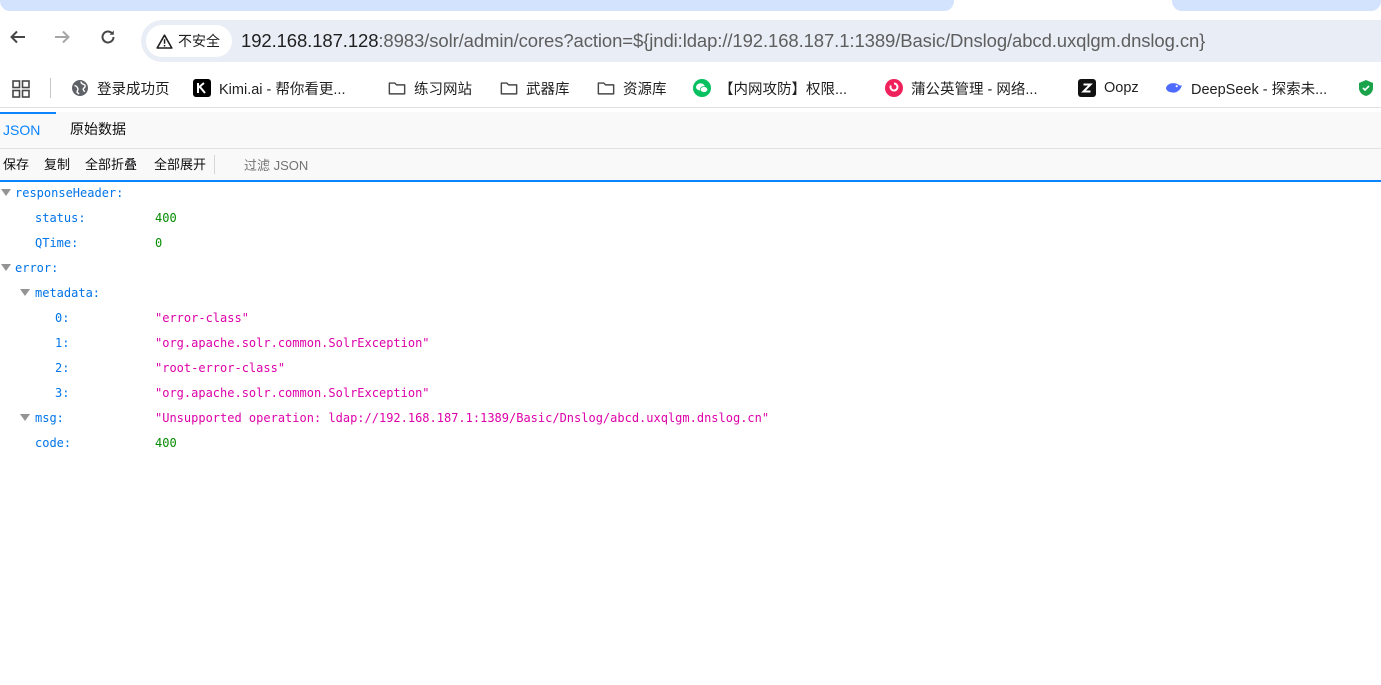  Describe the element at coordinates (80, 88) in the screenshot. I see `globe-icon` at that location.